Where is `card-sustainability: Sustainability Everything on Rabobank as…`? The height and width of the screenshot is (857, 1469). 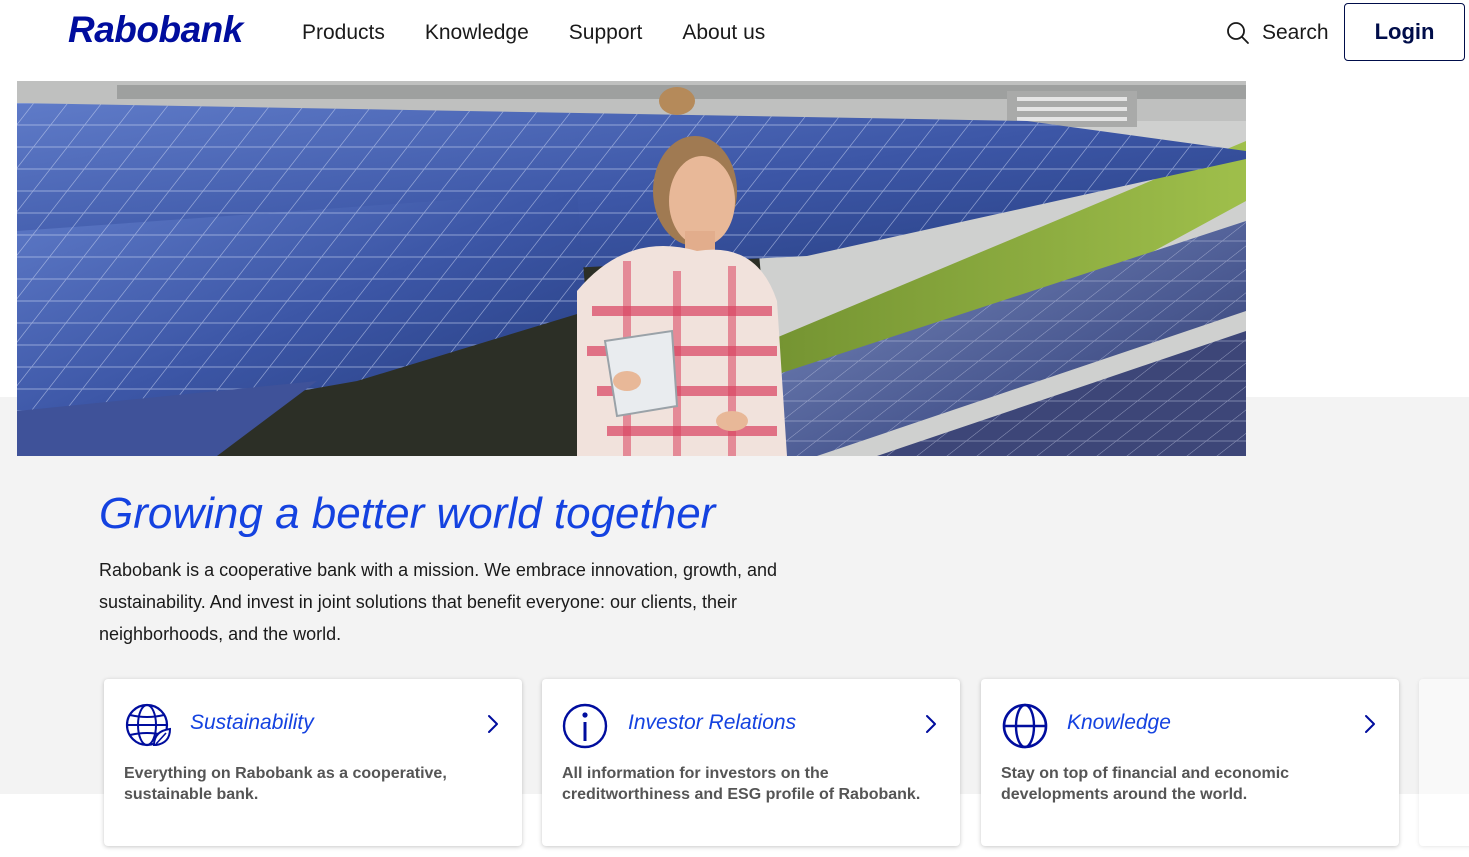 card-sustainability: Sustainability Everything on Rabobank as… is located at coordinates (313, 762).